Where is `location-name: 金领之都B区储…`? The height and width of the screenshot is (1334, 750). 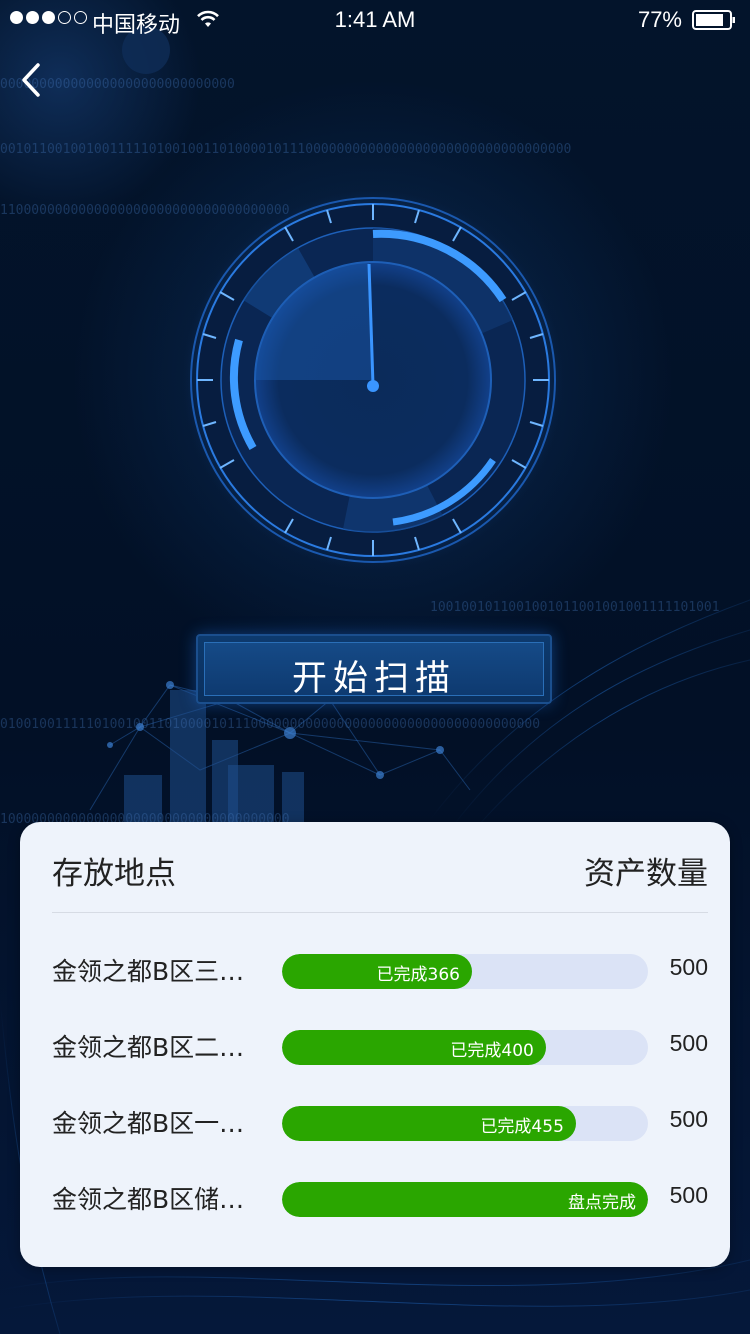 location-name: 金领之都B区储… is located at coordinates (148, 1199).